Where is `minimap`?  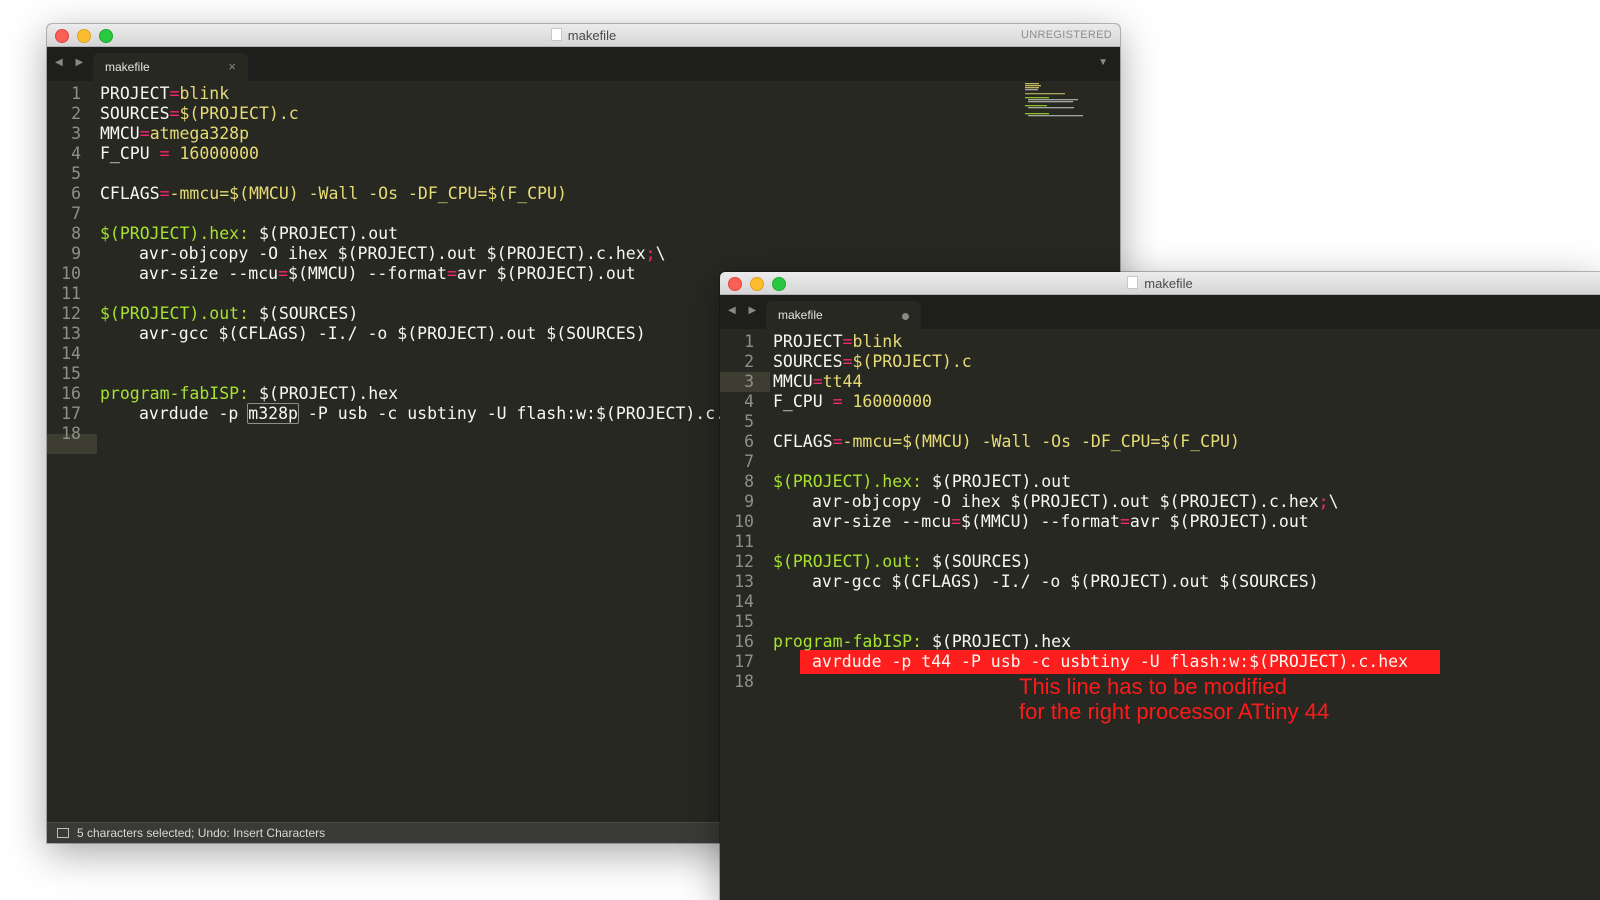
minimap is located at coordinates (1060, 103).